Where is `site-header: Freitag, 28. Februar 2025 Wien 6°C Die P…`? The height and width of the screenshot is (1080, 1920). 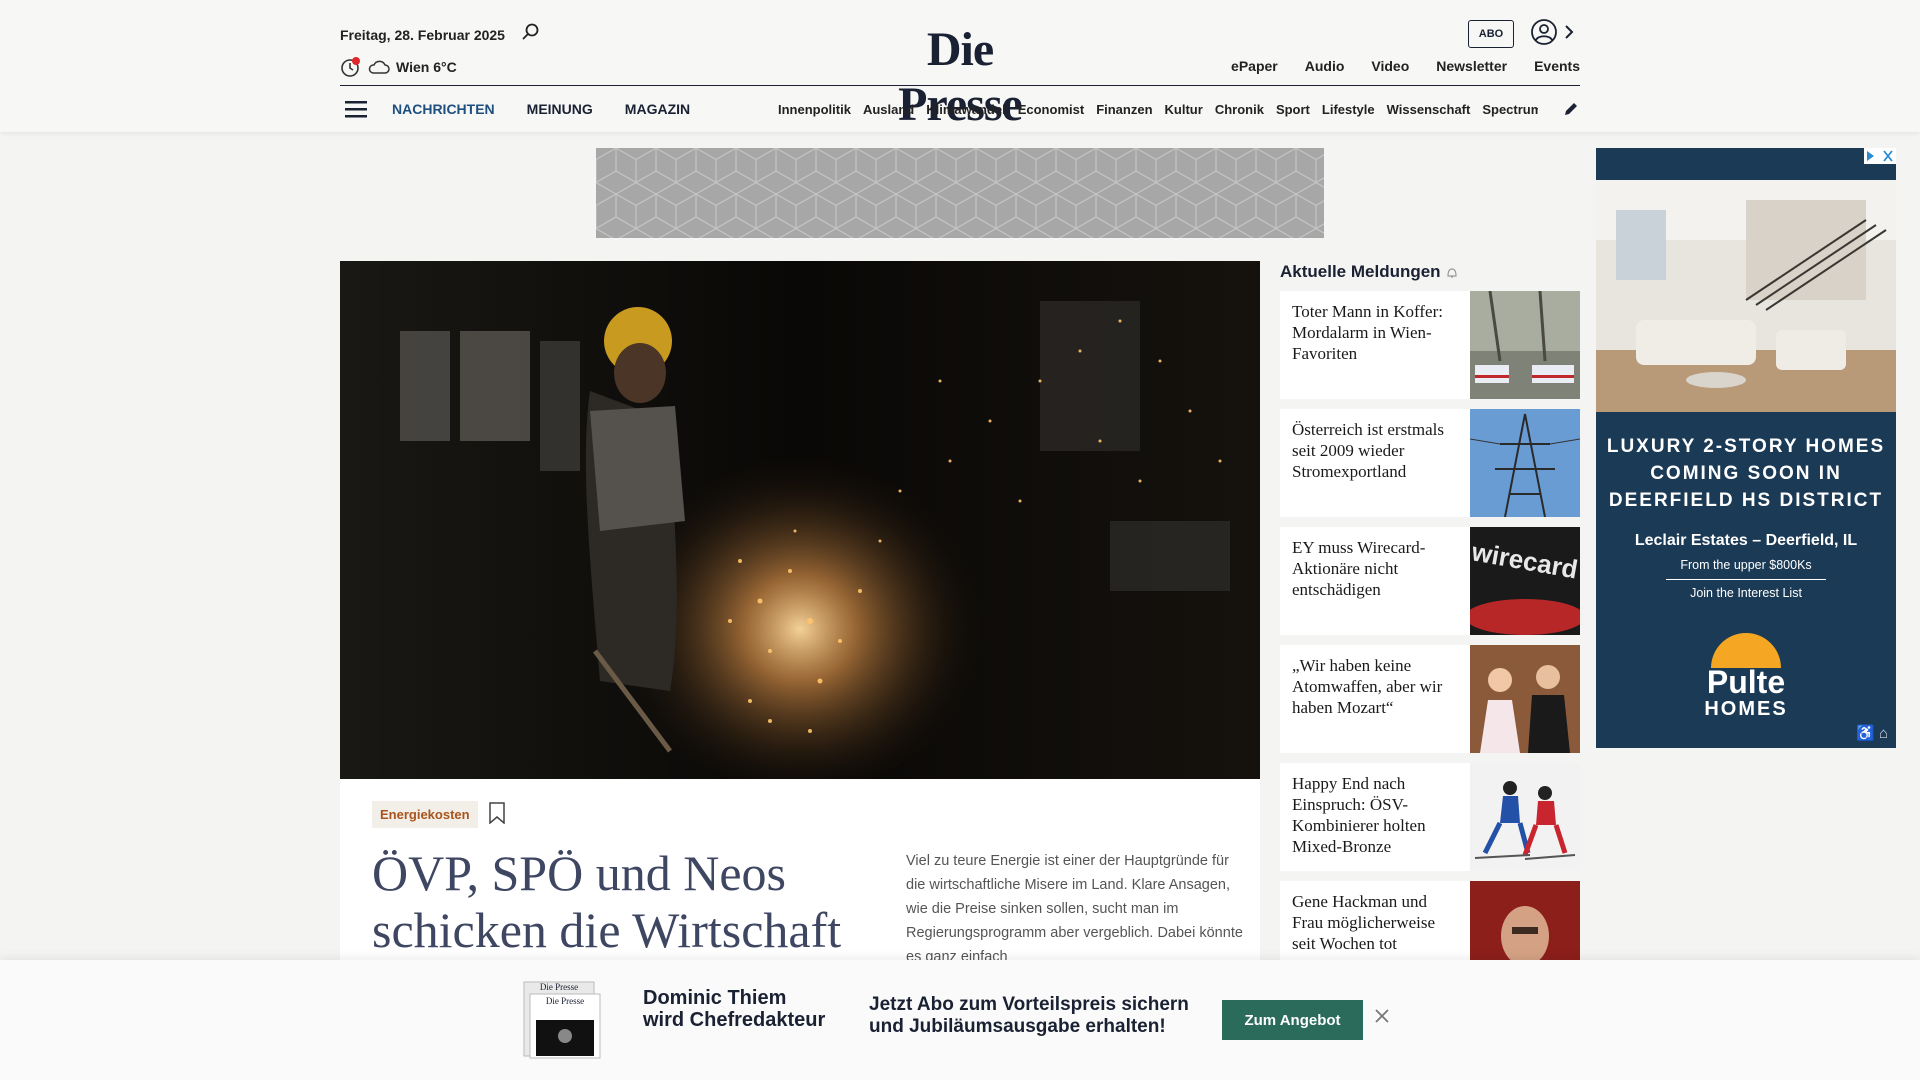
site-header: Freitag, 28. Februar 2025 Wien 6°C Die P… is located at coordinates (960, 66).